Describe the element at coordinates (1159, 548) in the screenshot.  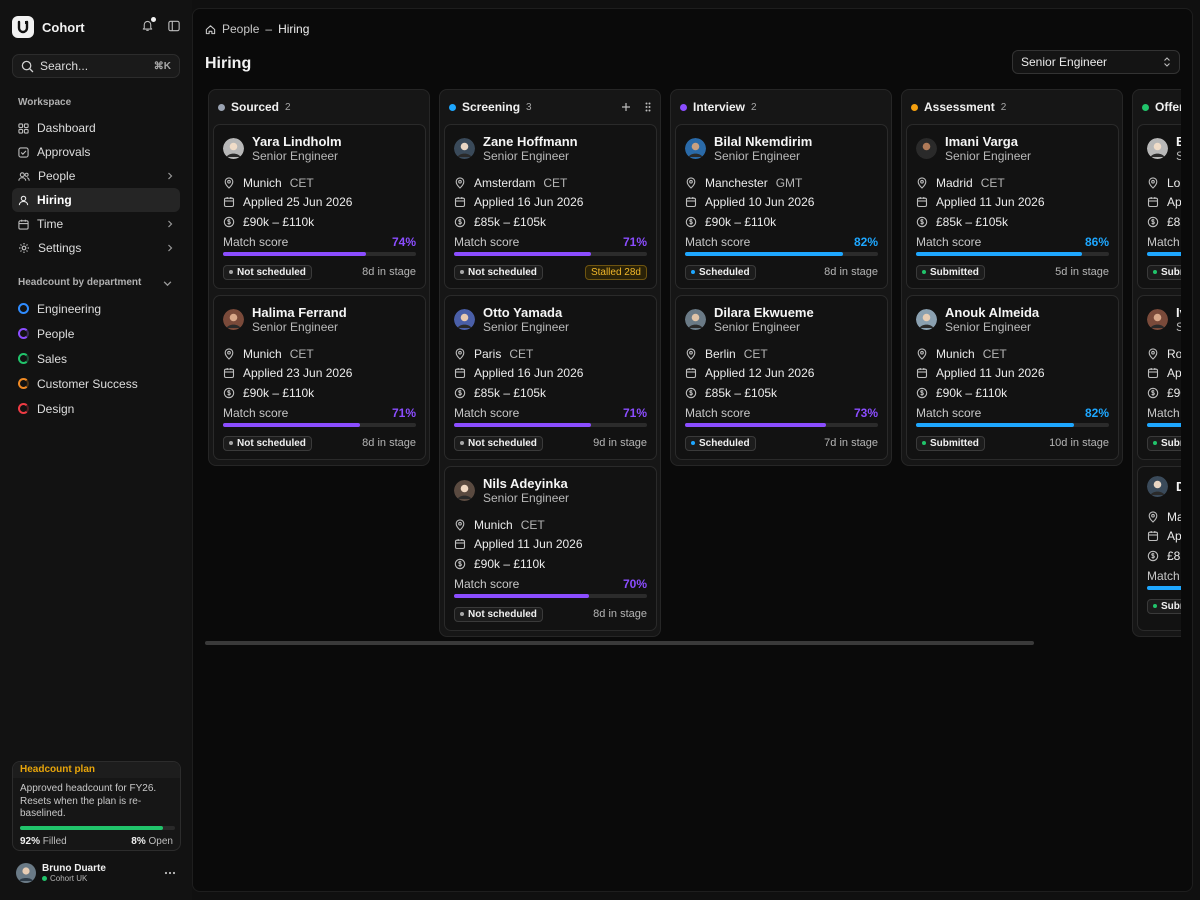
I see `candidate-card: D Mad App £85 Match s Subm` at that location.